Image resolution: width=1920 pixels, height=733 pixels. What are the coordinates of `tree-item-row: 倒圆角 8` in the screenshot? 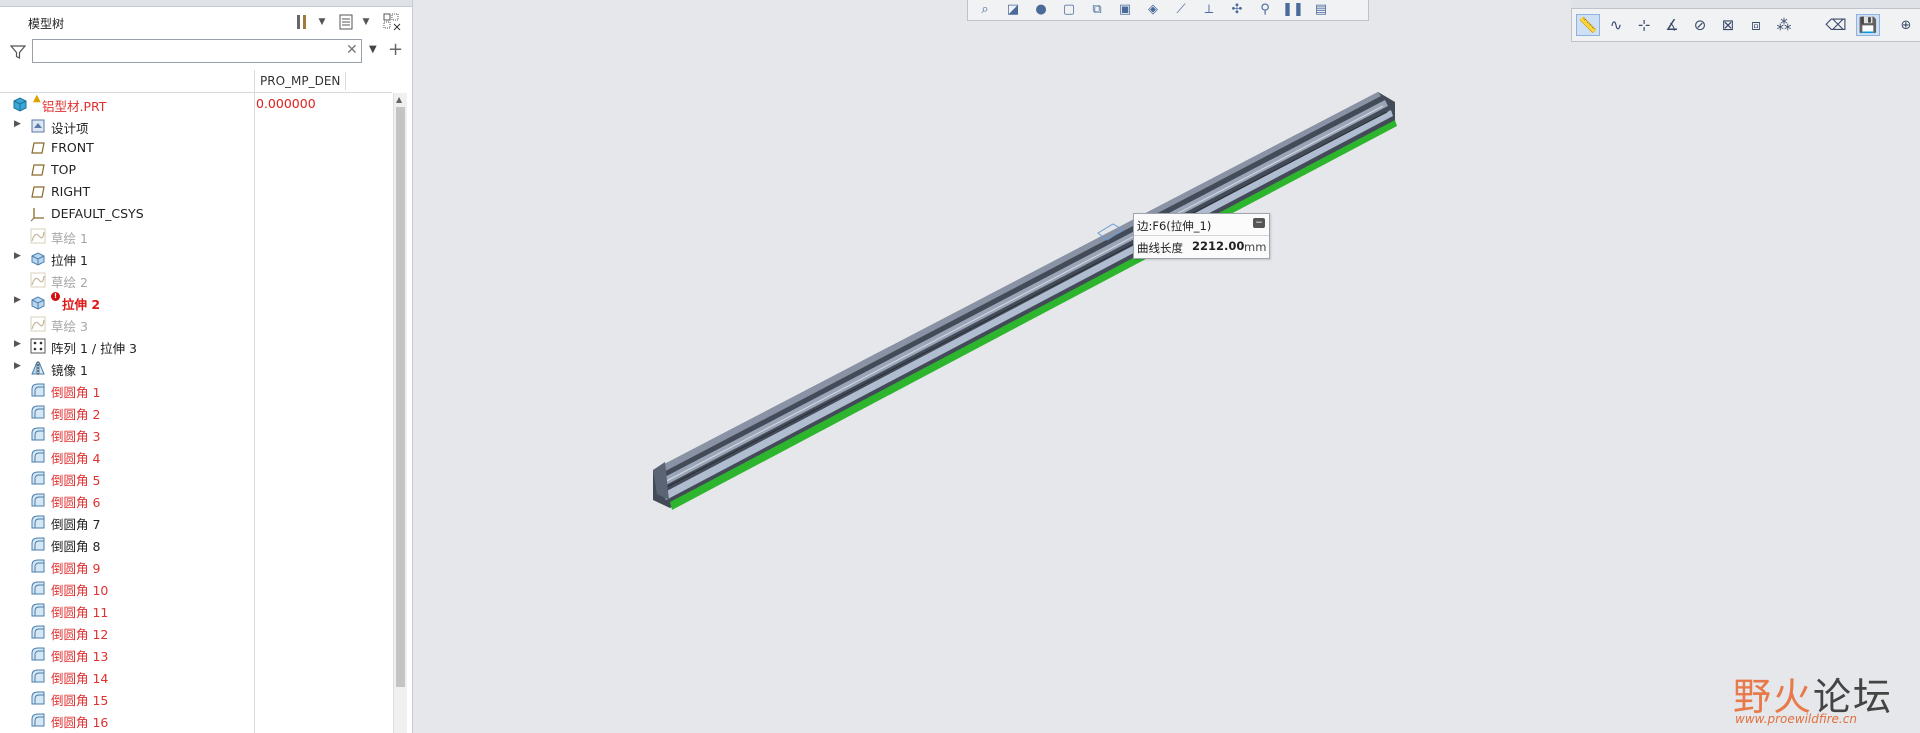 It's located at (196, 544).